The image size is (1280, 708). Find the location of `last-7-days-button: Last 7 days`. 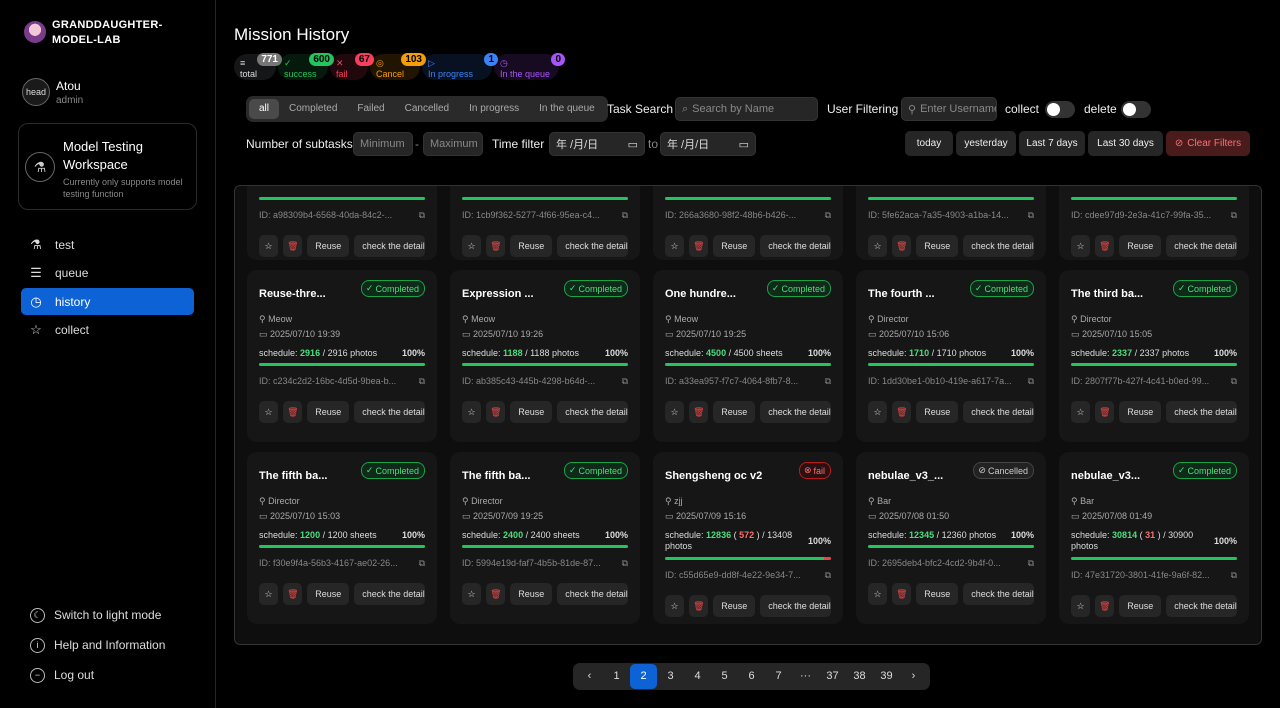

last-7-days-button: Last 7 days is located at coordinates (1052, 143).